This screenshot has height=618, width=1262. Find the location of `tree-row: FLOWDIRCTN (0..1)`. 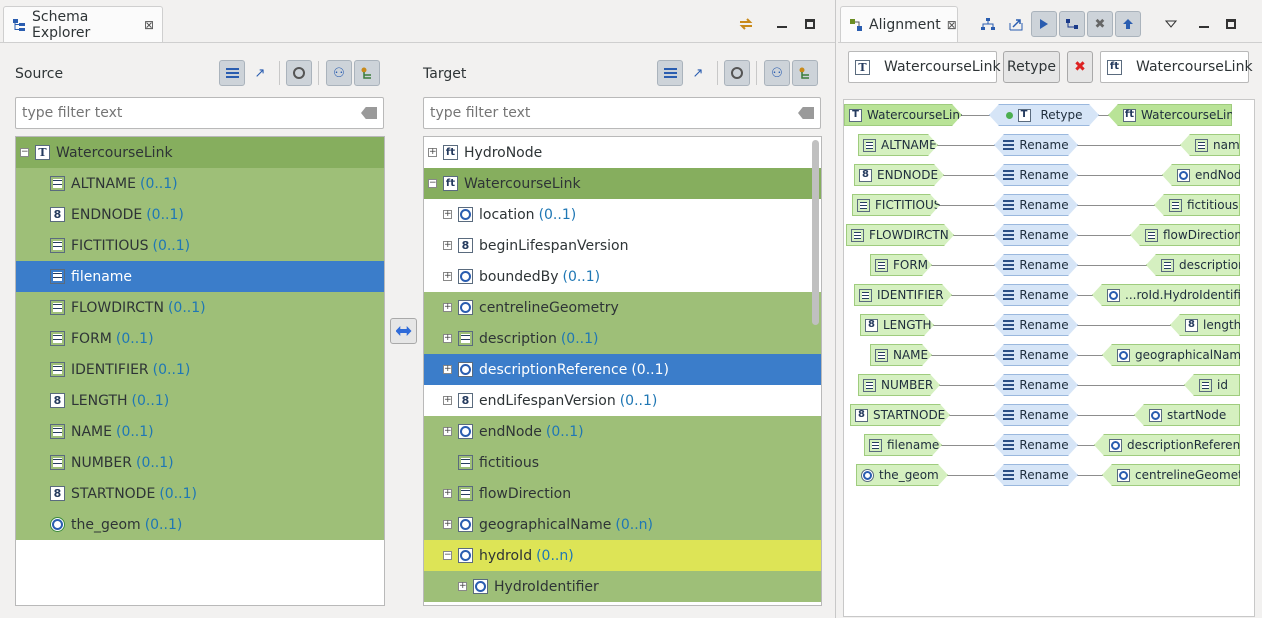

tree-row: FLOWDIRCTN (0..1) is located at coordinates (200, 307).